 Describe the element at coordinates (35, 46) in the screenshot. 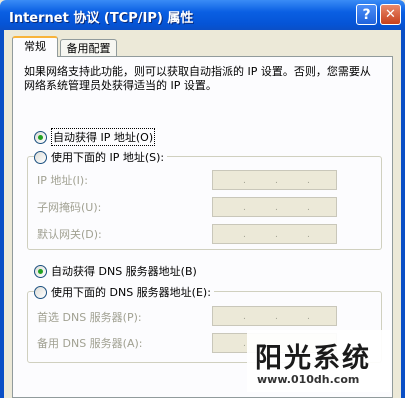

I see `tab-general: 常规` at that location.